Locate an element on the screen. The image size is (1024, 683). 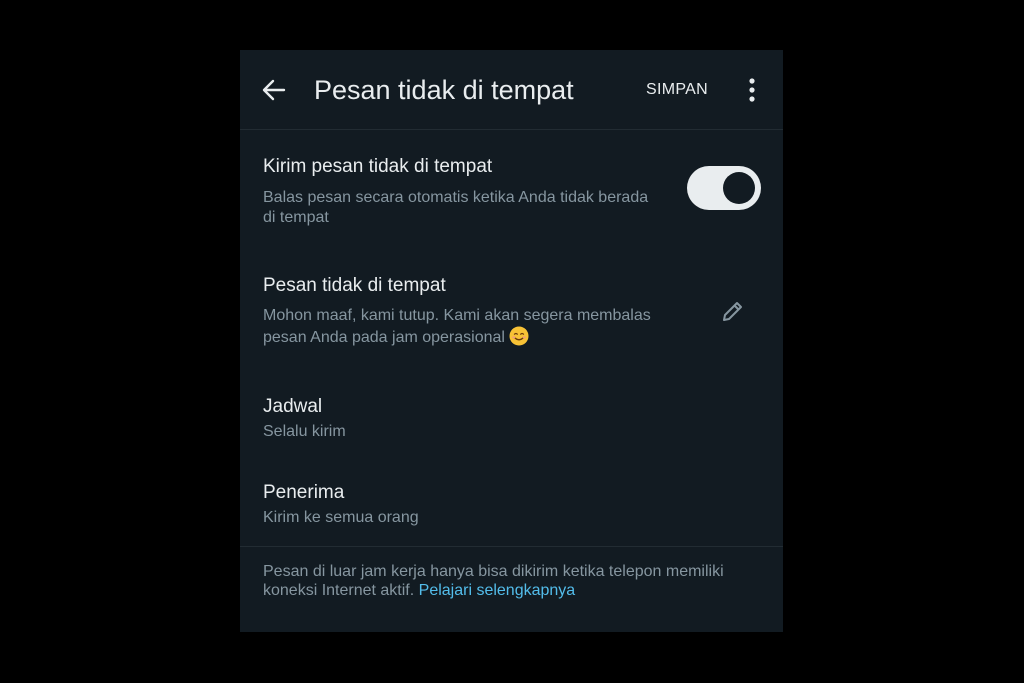
page-title: Pesan tidak di tempat is located at coordinates (444, 90).